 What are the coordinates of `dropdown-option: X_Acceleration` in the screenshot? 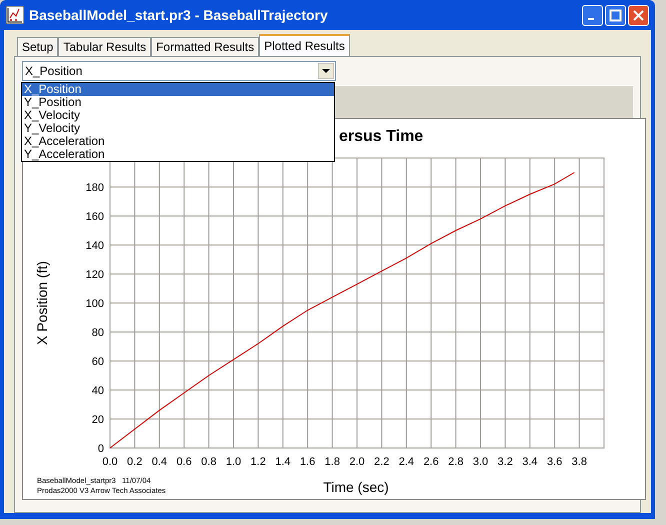 It's located at (178, 141).